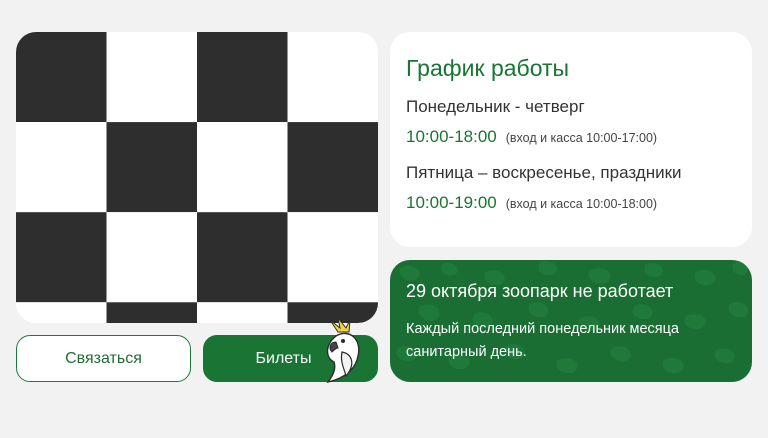  Describe the element at coordinates (451, 136) in the screenshot. I see `schedule-hours-weekdays: 10:00-18:00` at that location.